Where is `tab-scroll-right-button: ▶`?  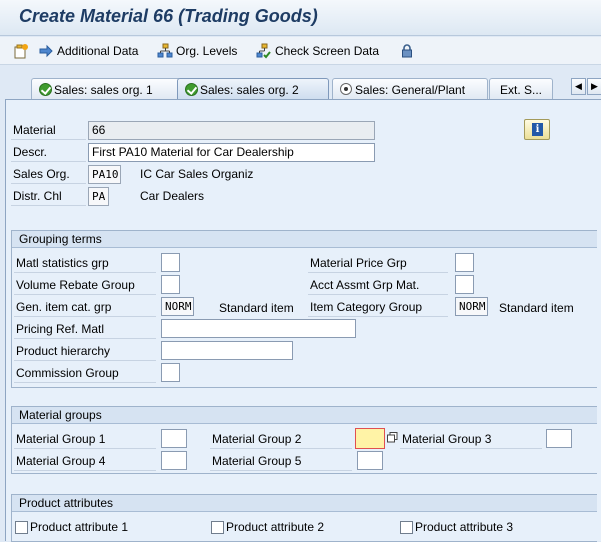
tab-scroll-right-button: ▶ is located at coordinates (594, 86).